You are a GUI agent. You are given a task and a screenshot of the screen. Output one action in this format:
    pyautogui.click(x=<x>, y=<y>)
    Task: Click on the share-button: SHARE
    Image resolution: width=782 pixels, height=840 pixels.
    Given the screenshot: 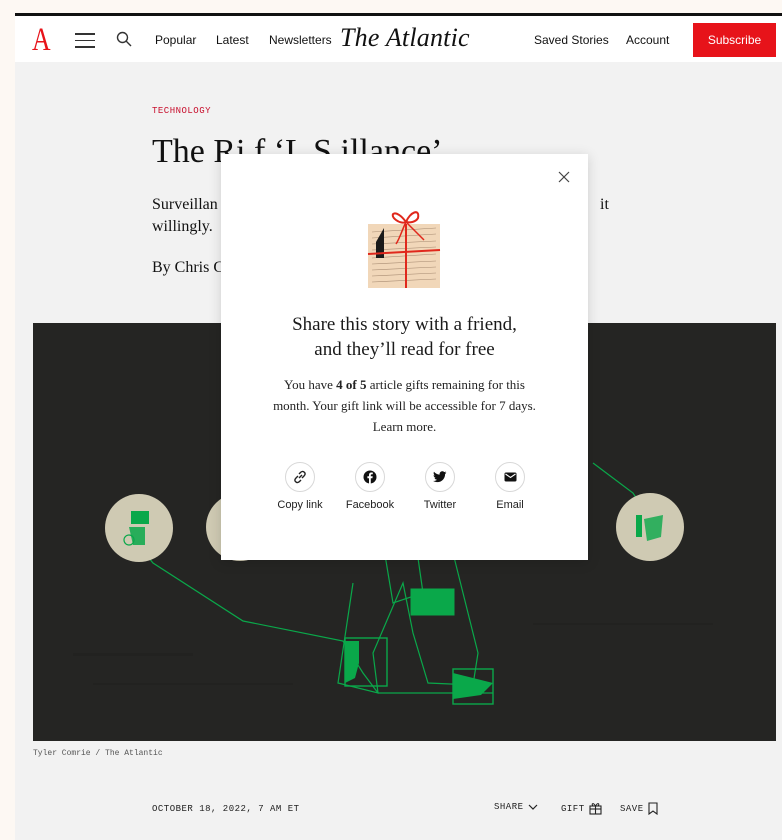 What is the action you would take?
    pyautogui.click(x=516, y=807)
    